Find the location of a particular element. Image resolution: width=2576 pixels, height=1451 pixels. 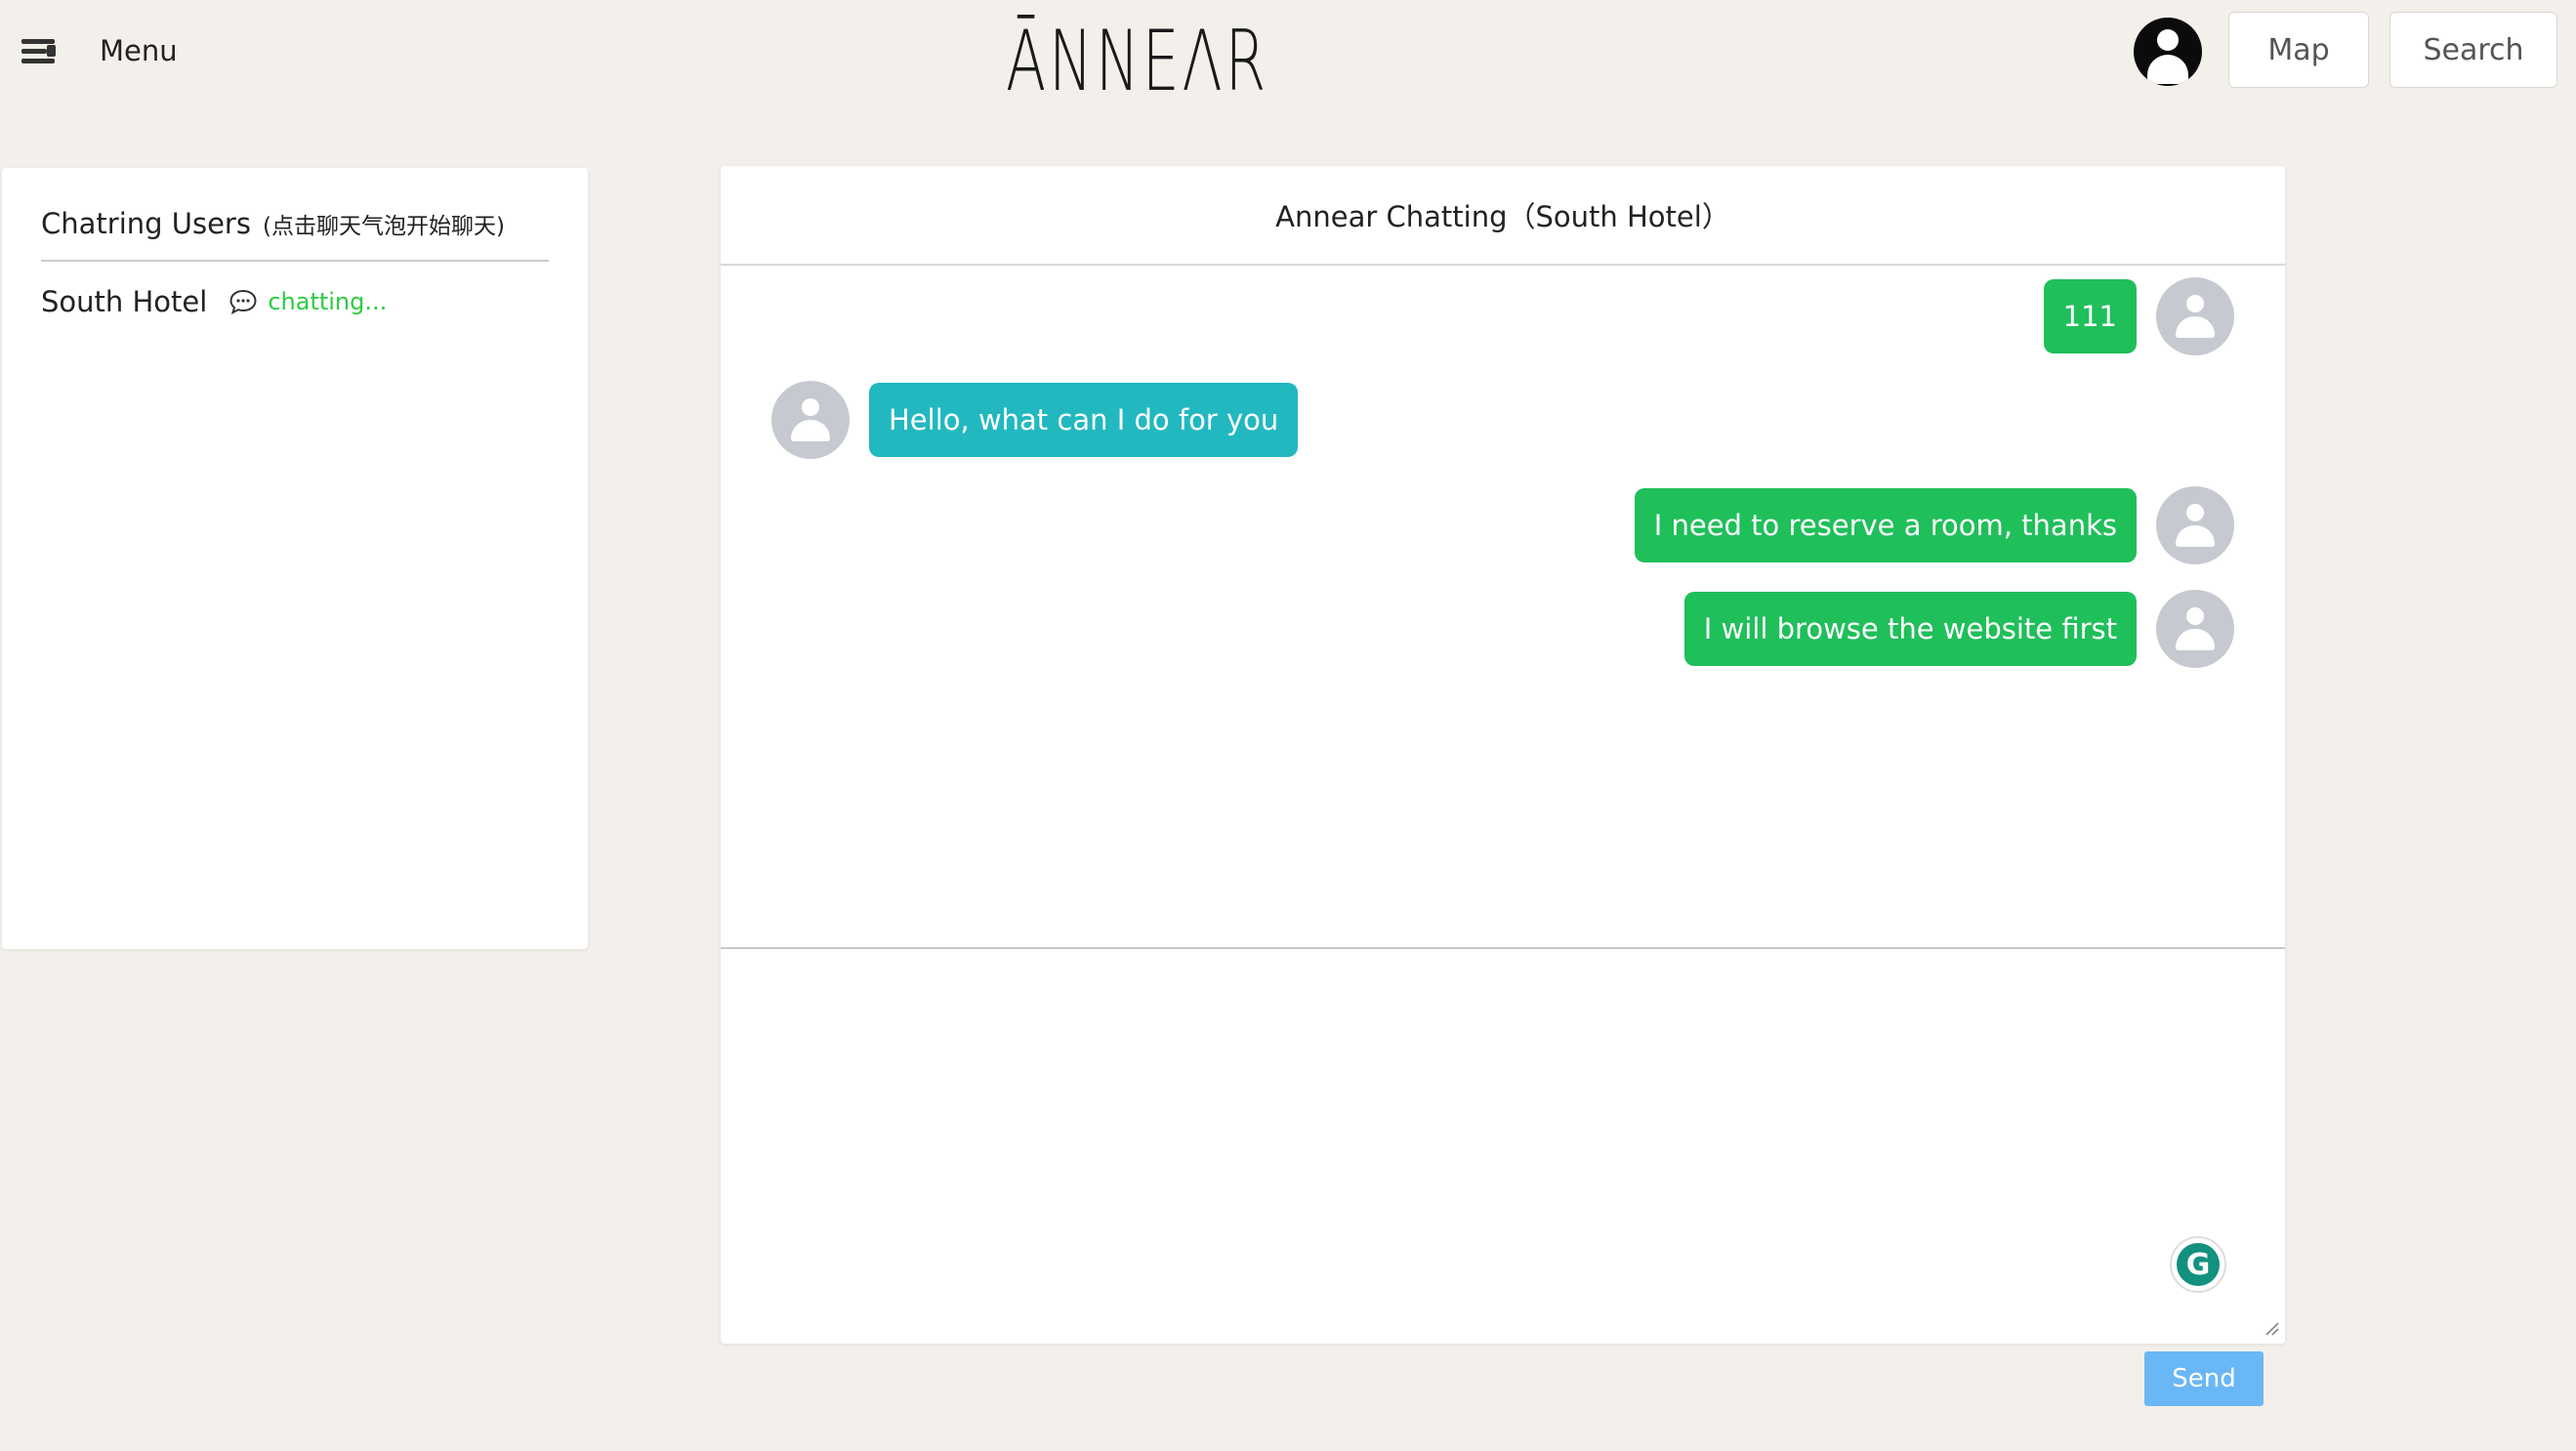

chat-bubble-icon is located at coordinates (244, 301).